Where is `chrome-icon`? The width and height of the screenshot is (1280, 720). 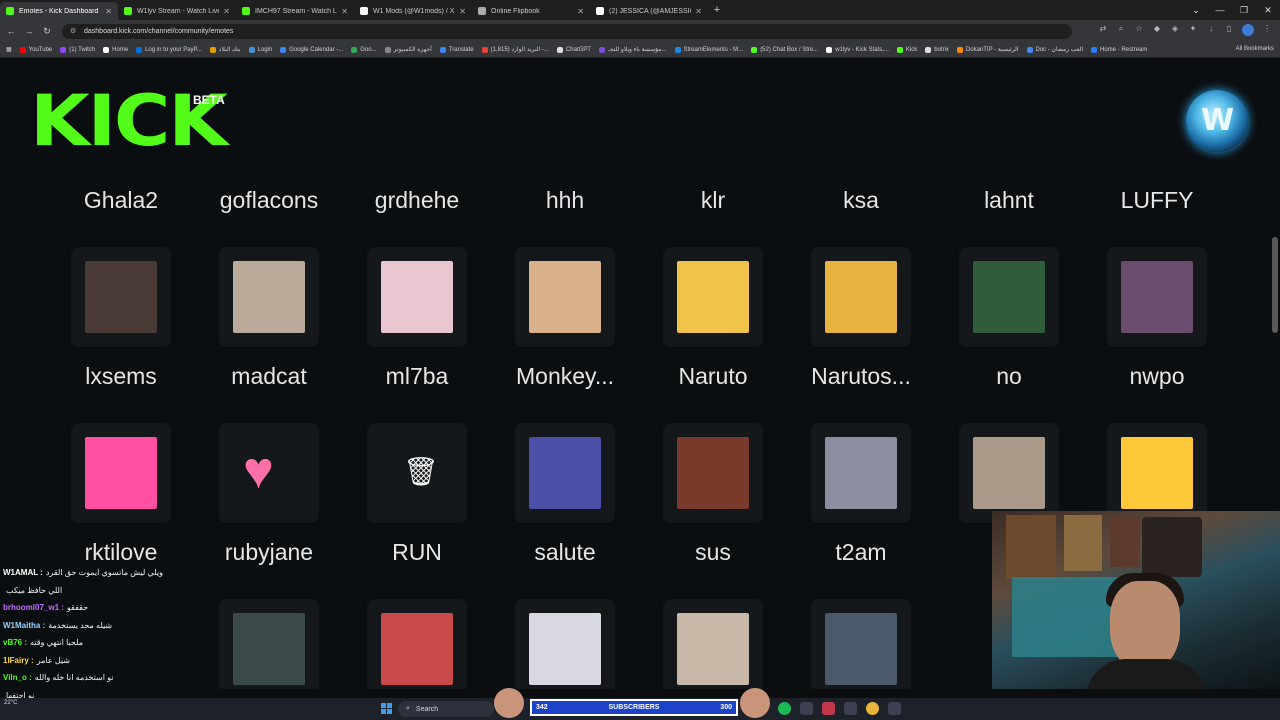
chrome-icon is located at coordinates (872, 708).